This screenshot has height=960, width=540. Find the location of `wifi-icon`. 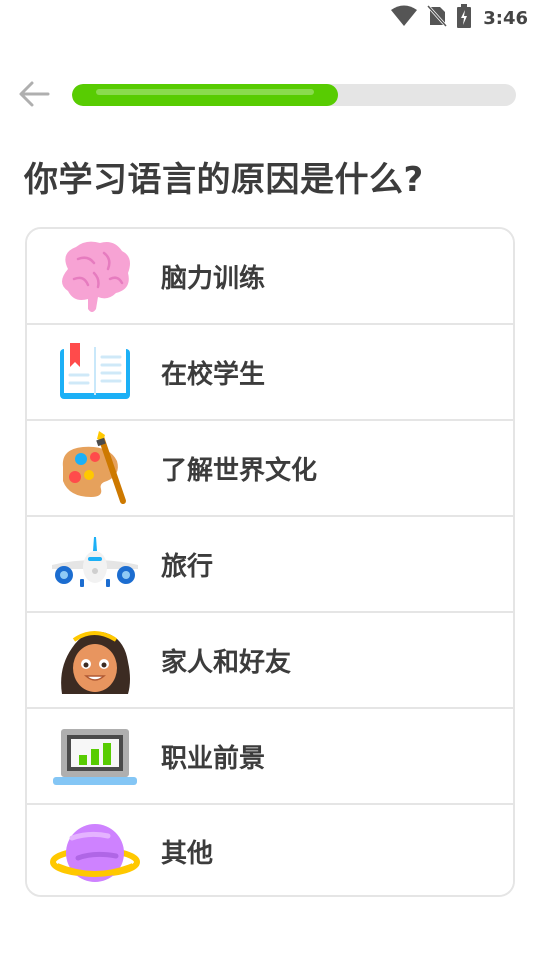

wifi-icon is located at coordinates (404, 18).